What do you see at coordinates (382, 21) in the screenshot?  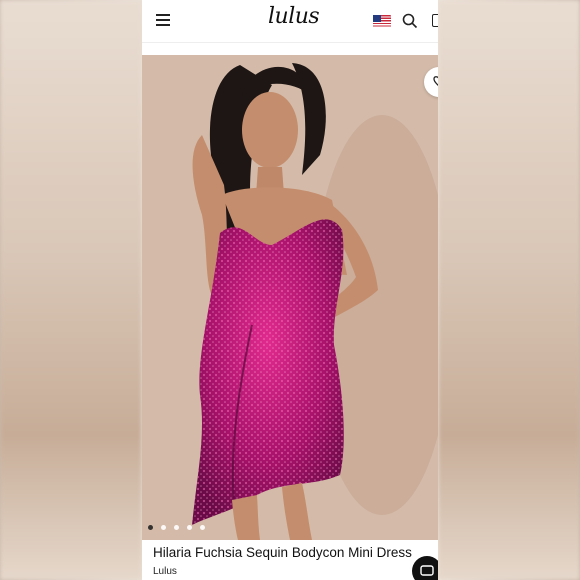 I see `us-flag-icon` at bounding box center [382, 21].